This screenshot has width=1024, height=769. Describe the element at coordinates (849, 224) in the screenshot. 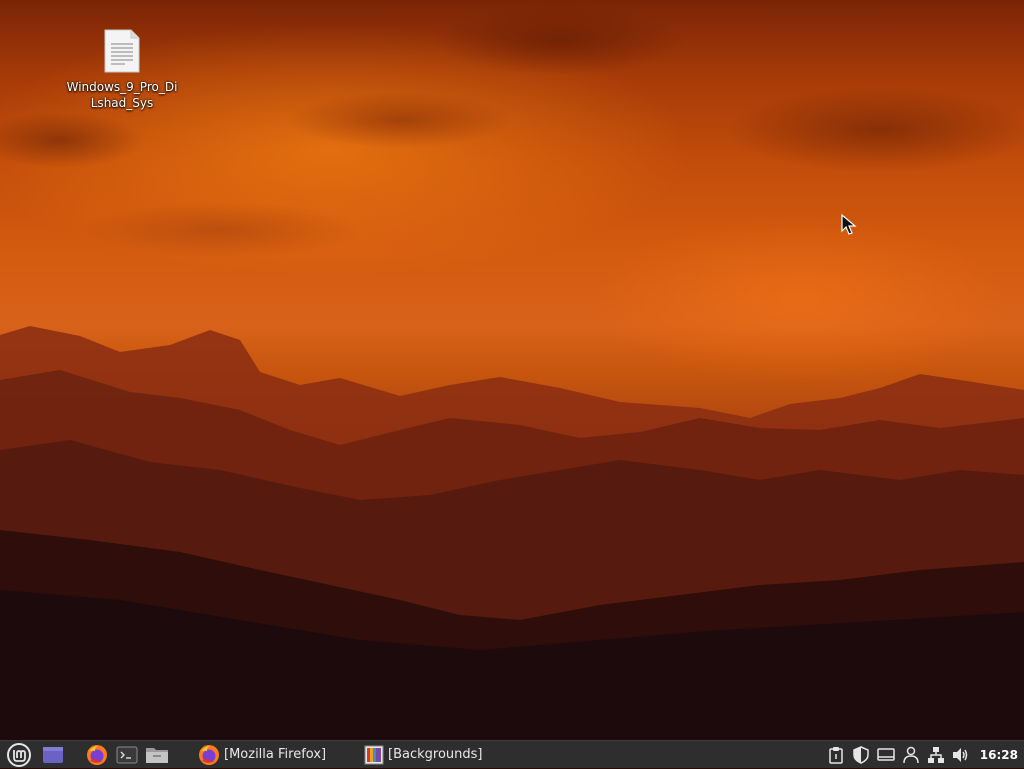

I see `mouse-pointer-icon` at that location.